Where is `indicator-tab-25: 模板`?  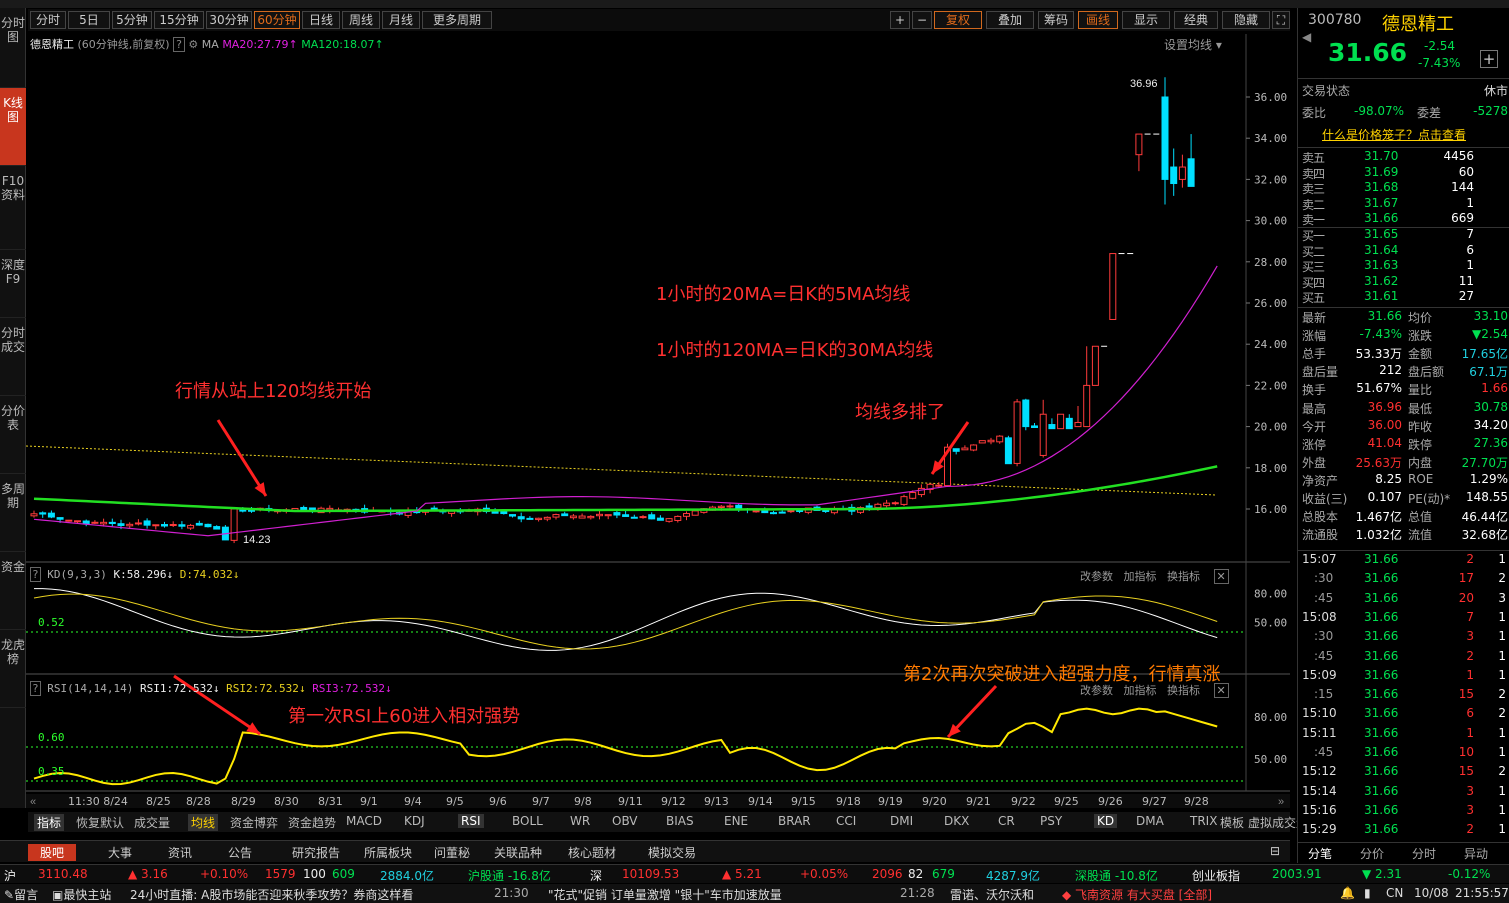 indicator-tab-25: 模板 is located at coordinates (1232, 822).